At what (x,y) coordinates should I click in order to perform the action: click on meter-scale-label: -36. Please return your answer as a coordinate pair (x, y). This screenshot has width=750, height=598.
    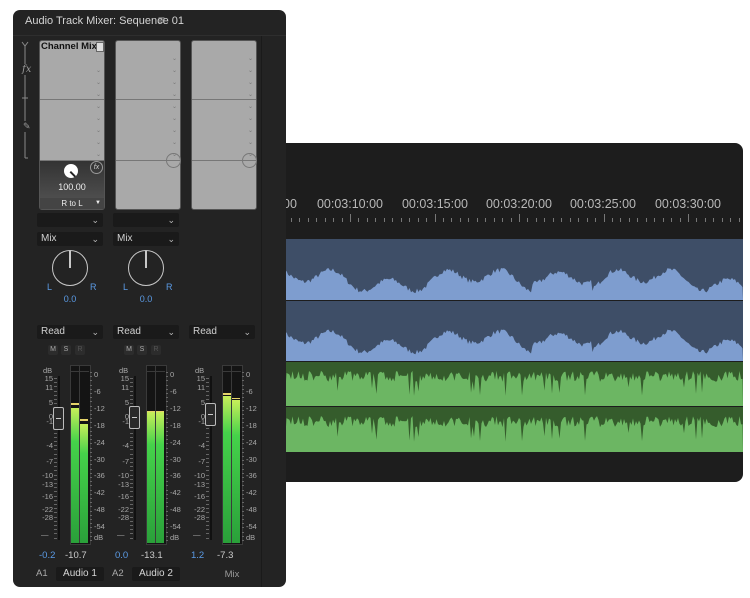
    Looking at the image, I should click on (99, 476).